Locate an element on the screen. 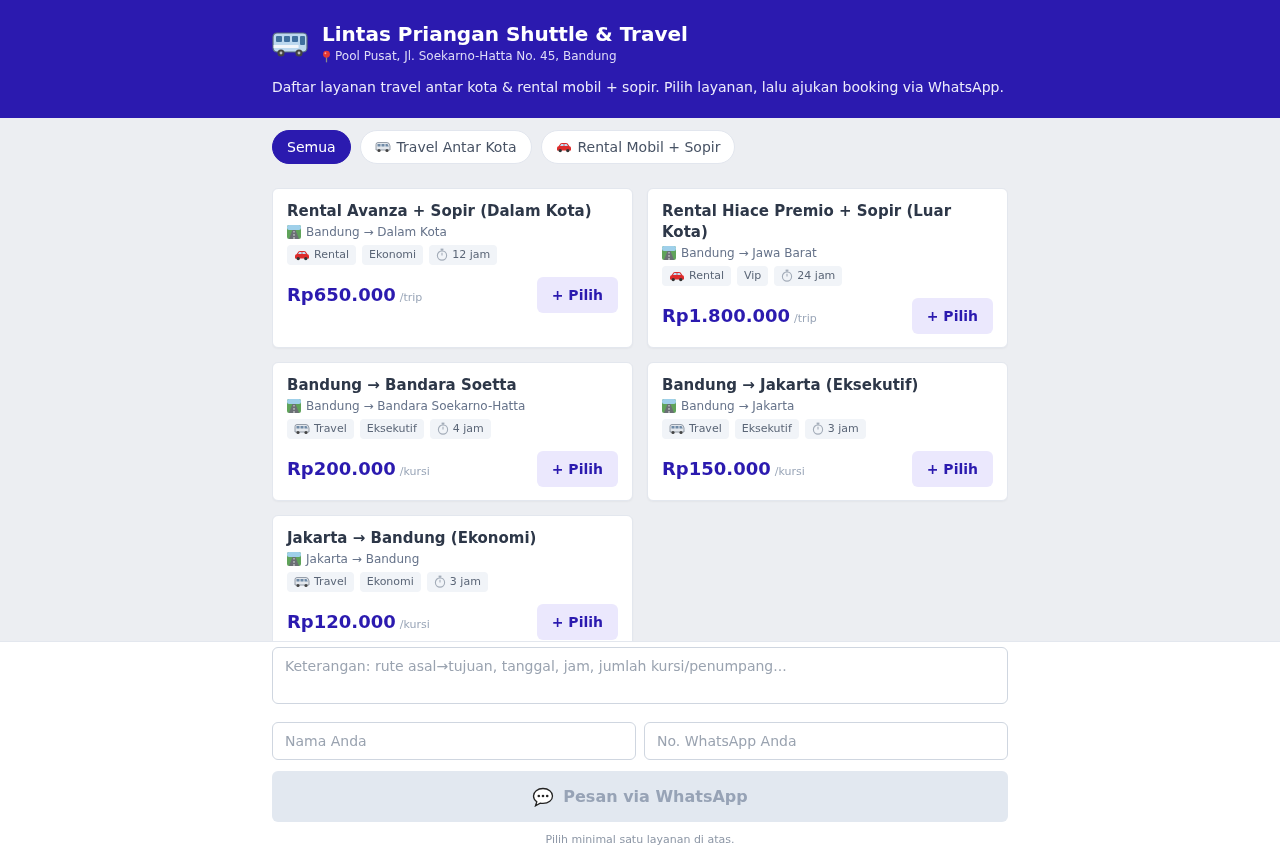  duration-text: 24 jam is located at coordinates (816, 275).